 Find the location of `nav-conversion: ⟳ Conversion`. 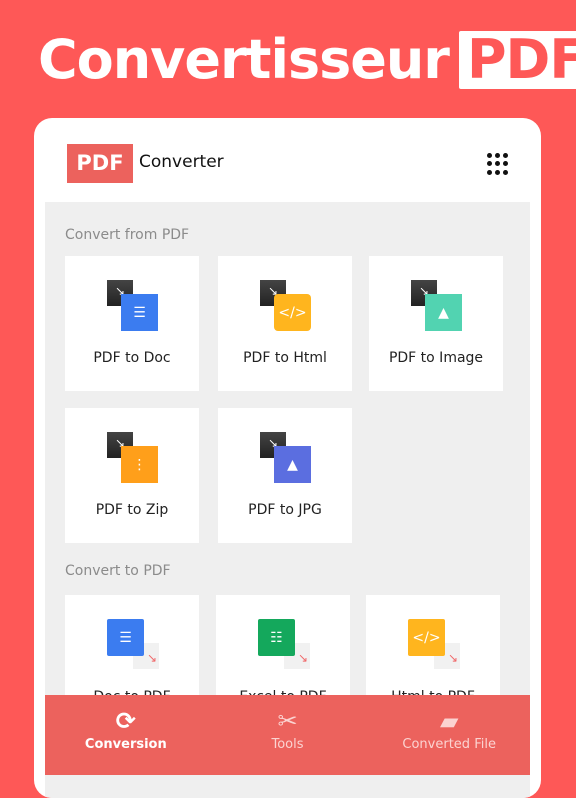

nav-conversion: ⟳ Conversion is located at coordinates (126, 735).